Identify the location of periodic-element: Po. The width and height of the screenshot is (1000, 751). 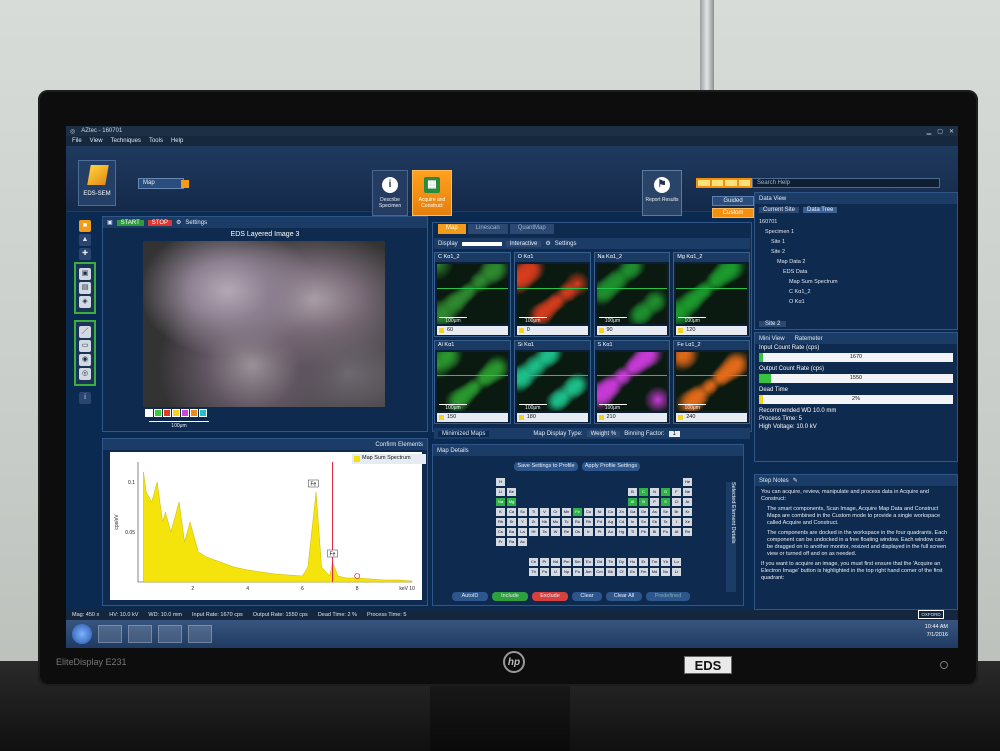
(665, 532).